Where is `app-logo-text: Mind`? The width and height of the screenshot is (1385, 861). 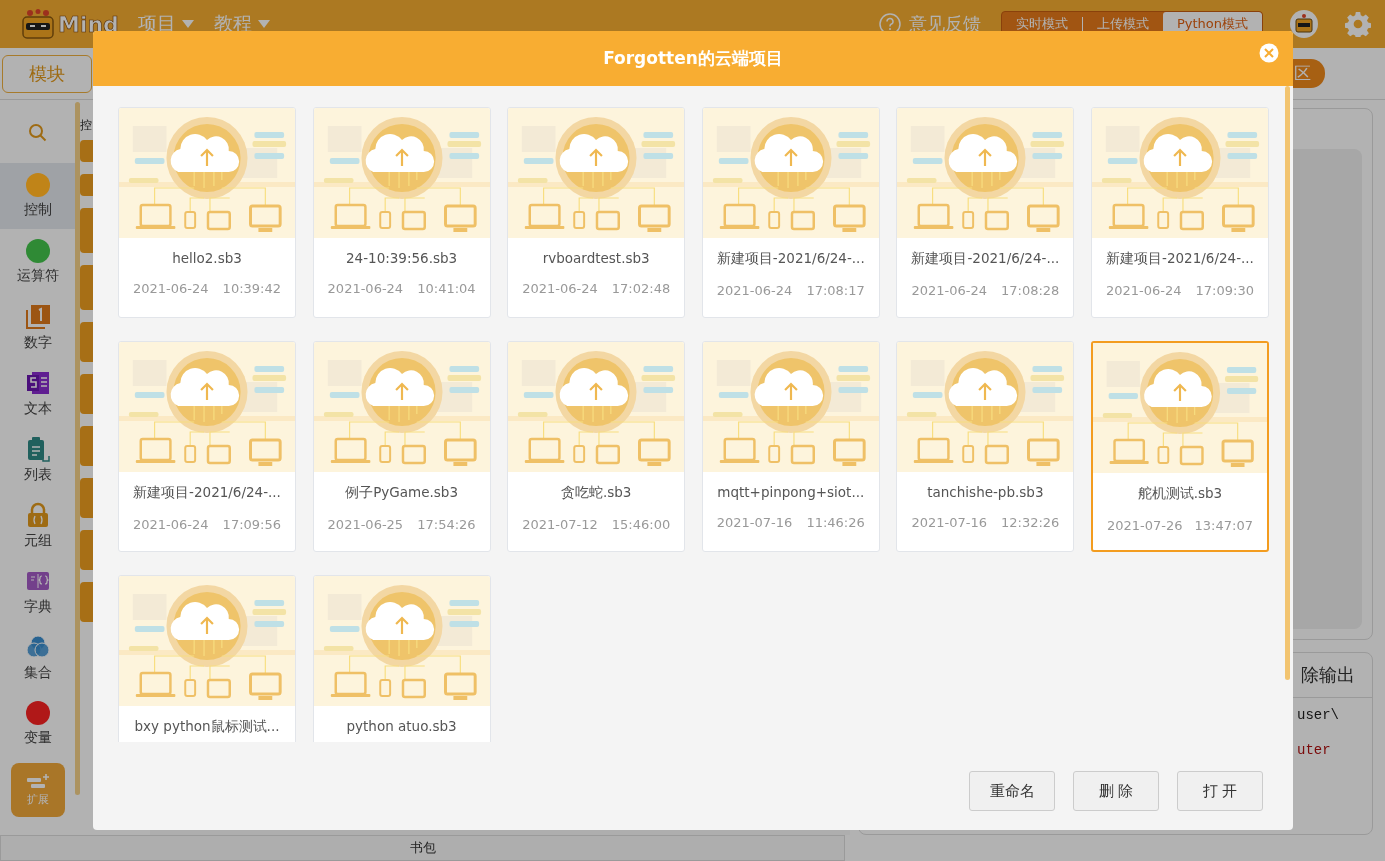
app-logo-text: Mind is located at coordinates (88, 24).